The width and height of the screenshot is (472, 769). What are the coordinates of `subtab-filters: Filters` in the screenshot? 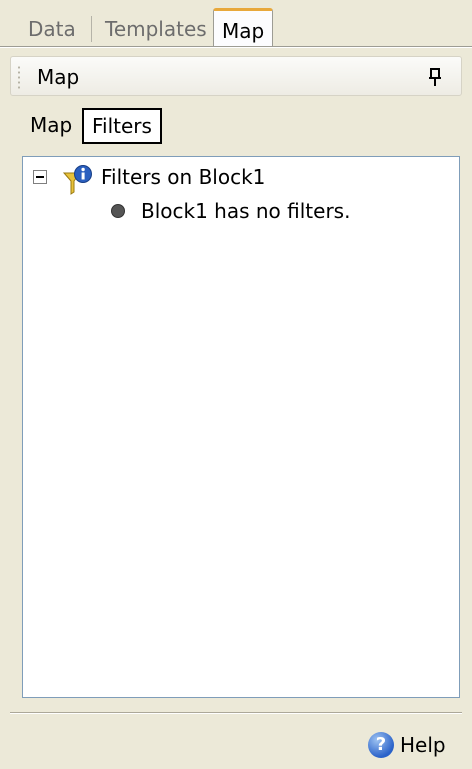 It's located at (122, 126).